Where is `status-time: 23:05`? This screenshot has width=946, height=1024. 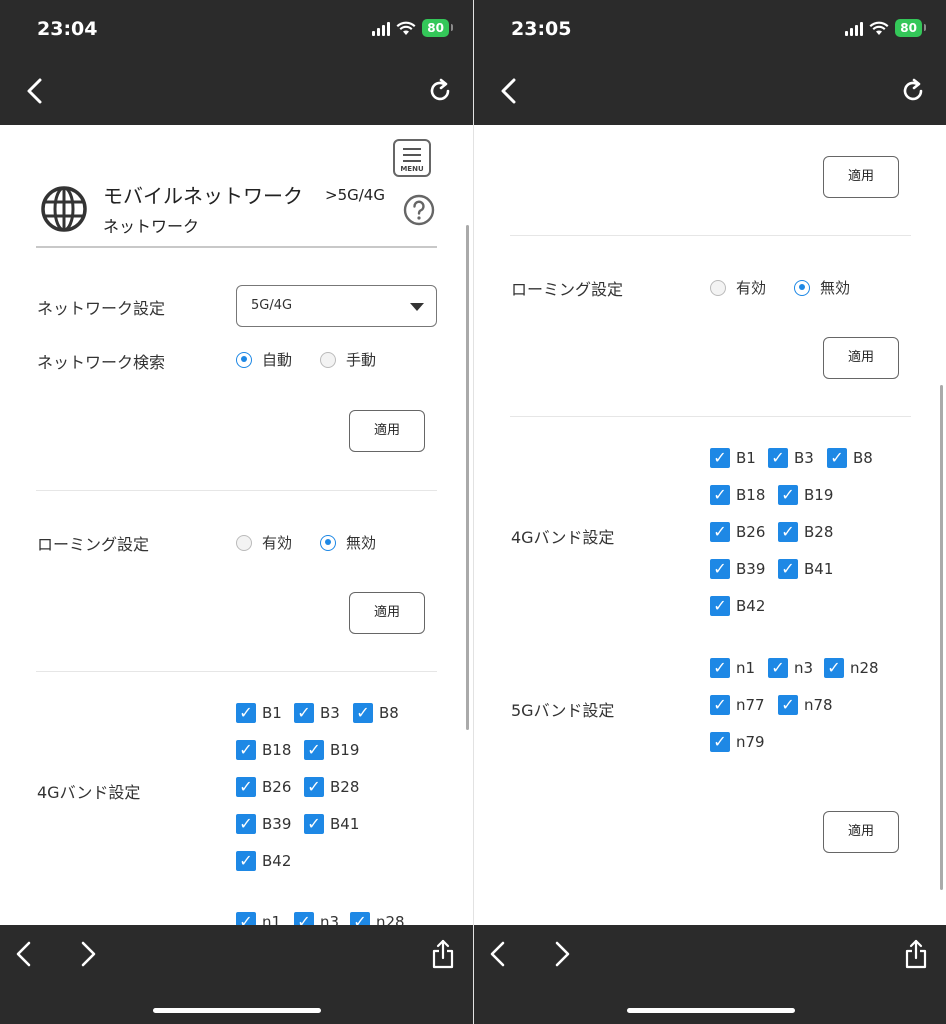
status-time: 23:05 is located at coordinates (541, 29).